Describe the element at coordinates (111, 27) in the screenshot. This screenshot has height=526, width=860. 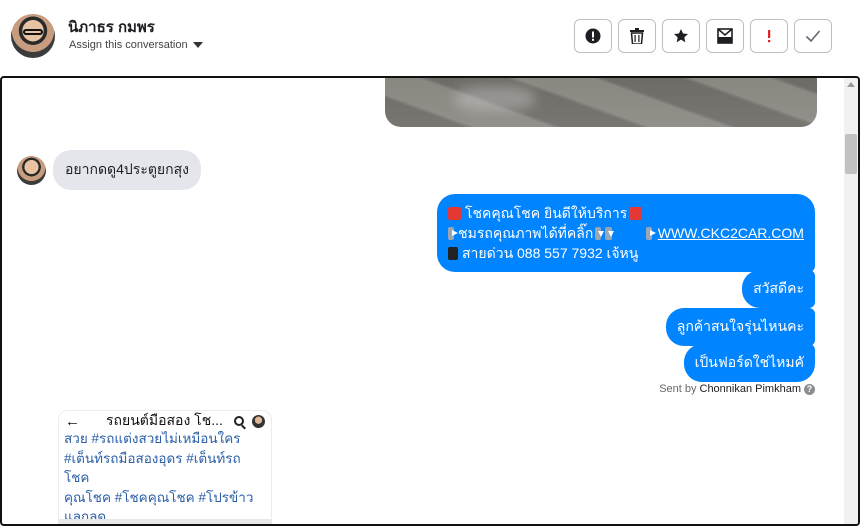
I see `contact-name: นิภาธร กมพร` at that location.